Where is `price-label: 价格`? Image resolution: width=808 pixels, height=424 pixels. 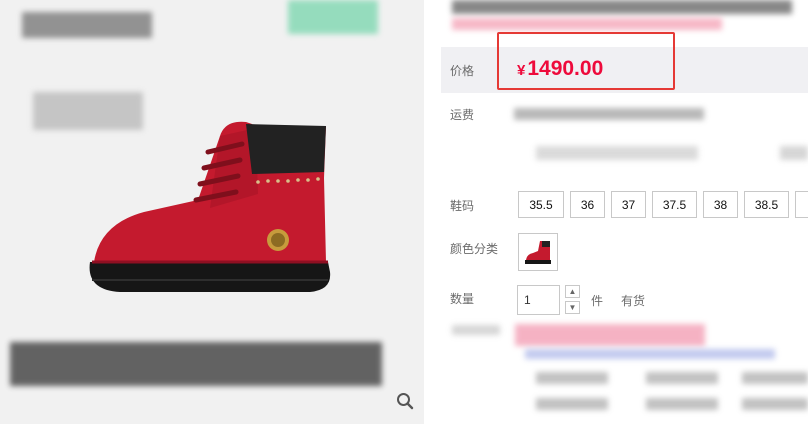
price-label: 价格 is located at coordinates (462, 71).